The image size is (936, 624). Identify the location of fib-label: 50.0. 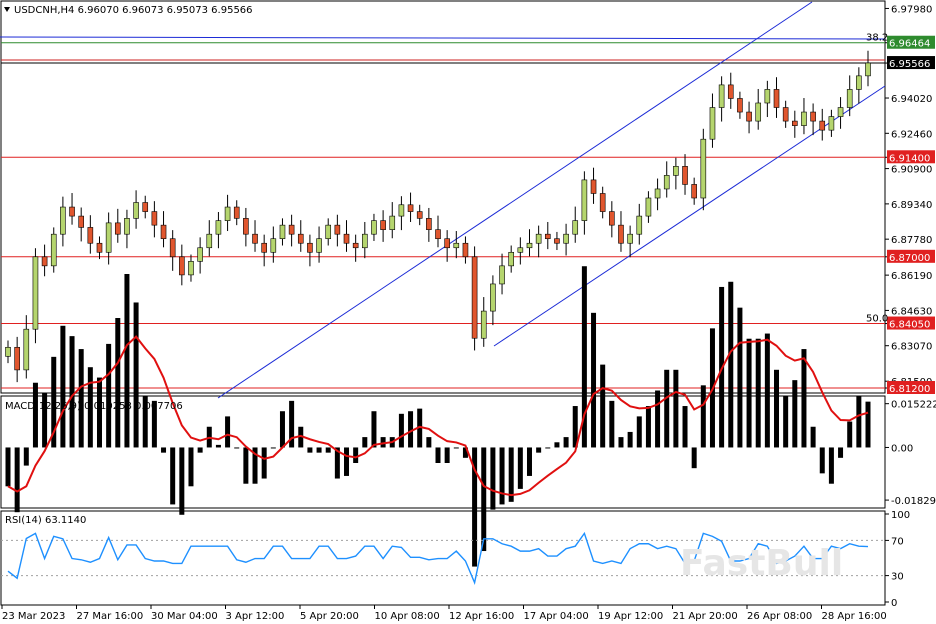
(877, 319).